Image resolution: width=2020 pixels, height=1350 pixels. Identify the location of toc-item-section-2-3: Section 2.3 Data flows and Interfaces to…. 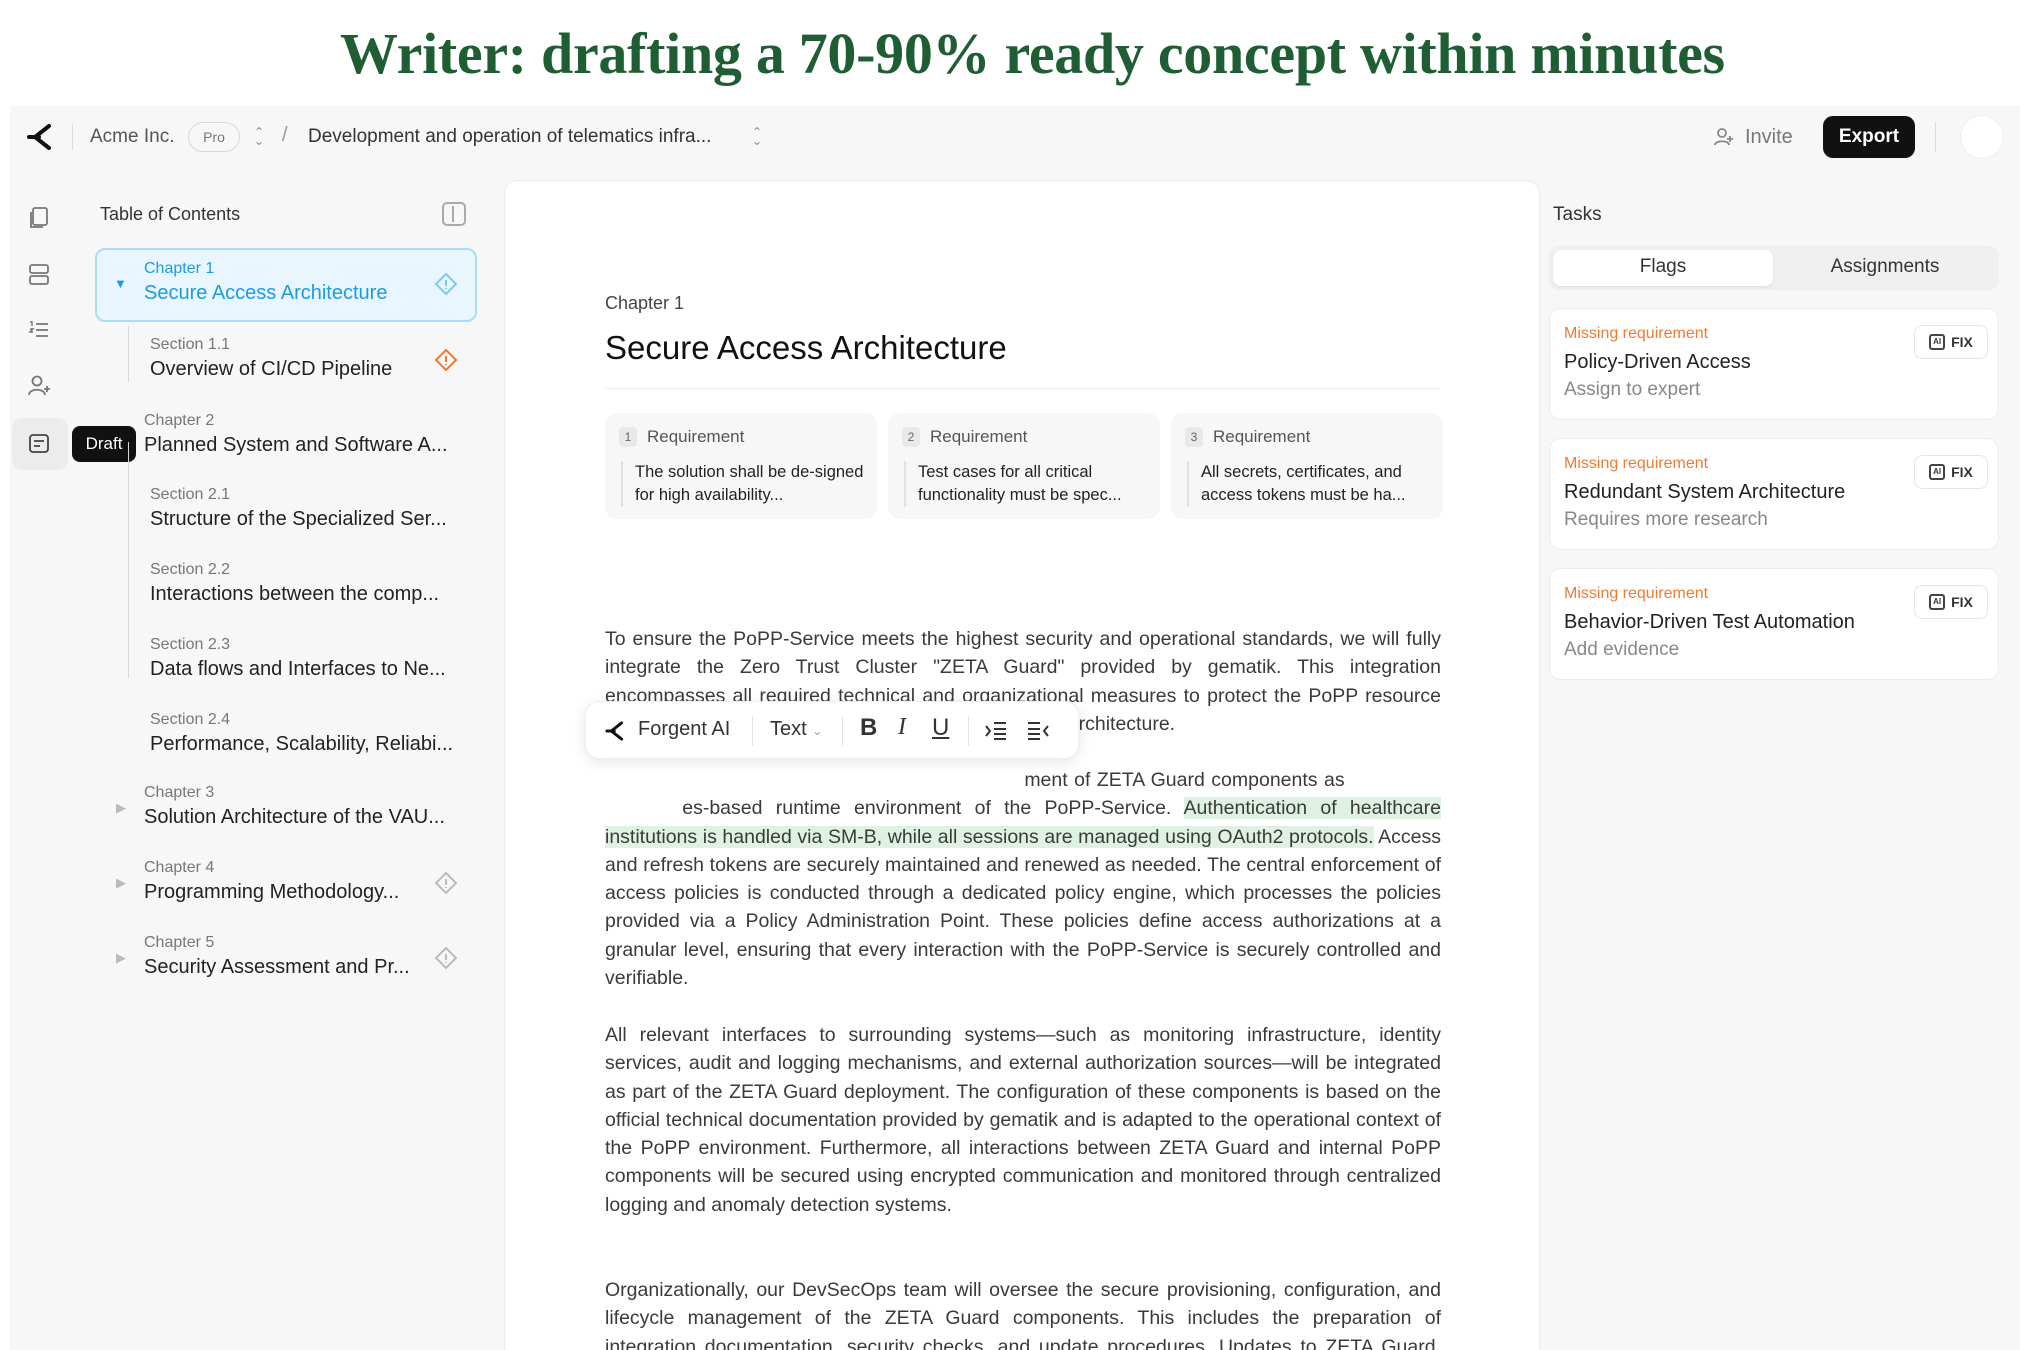
(298, 658).